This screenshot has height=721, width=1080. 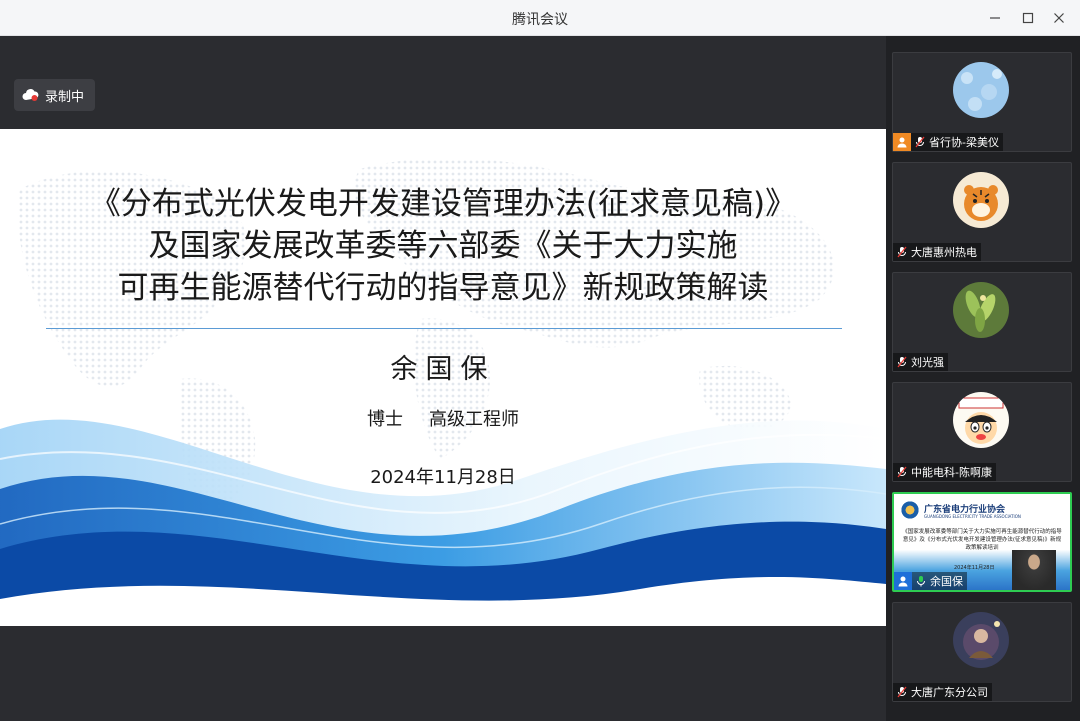 I want to click on mic-active-icon, so click(x=921, y=581).